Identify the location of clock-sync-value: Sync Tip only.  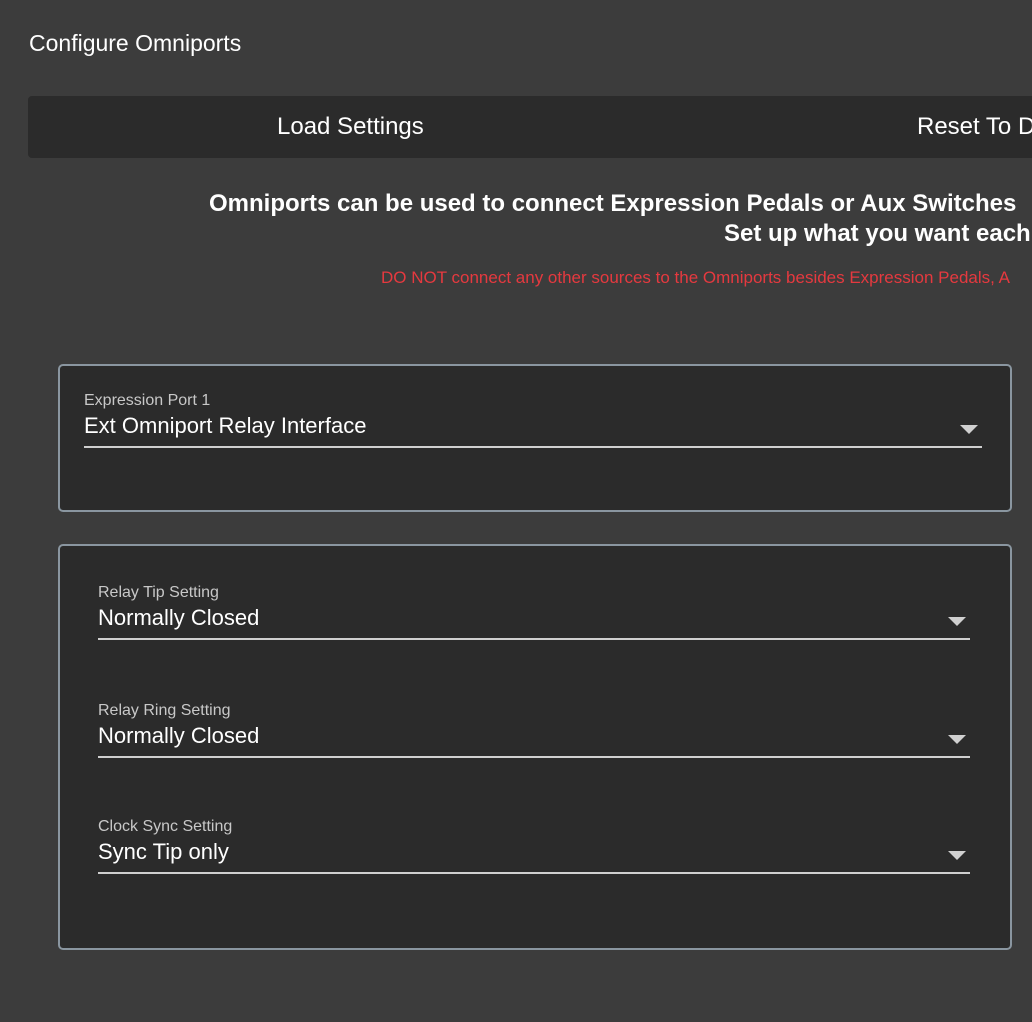
(163, 851).